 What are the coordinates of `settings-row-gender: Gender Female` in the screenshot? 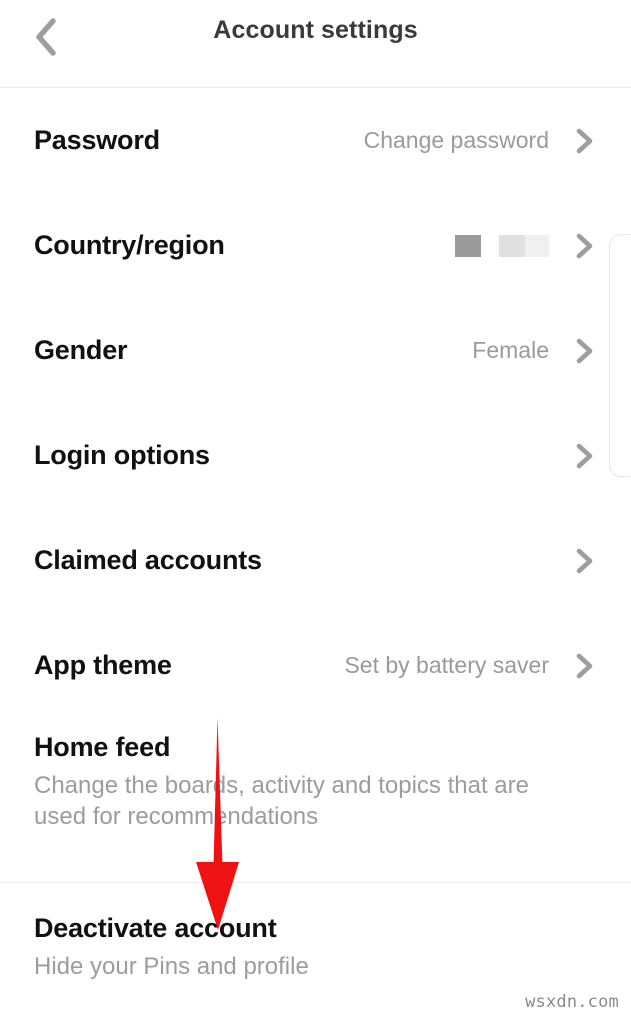 It's located at (315, 350).